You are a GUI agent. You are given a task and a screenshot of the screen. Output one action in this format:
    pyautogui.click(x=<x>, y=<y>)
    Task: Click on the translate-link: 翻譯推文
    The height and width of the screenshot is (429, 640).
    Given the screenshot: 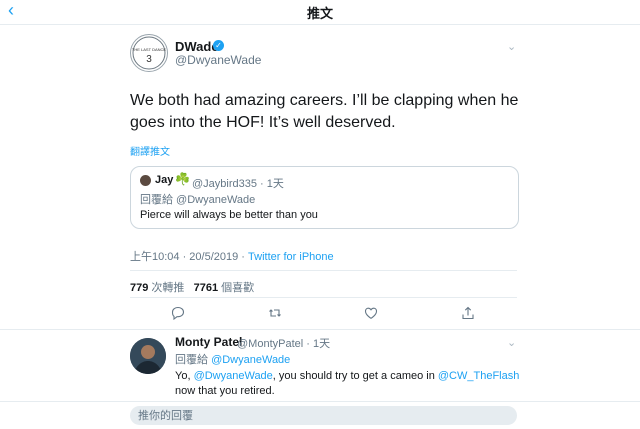 What is the action you would take?
    pyautogui.click(x=150, y=150)
    